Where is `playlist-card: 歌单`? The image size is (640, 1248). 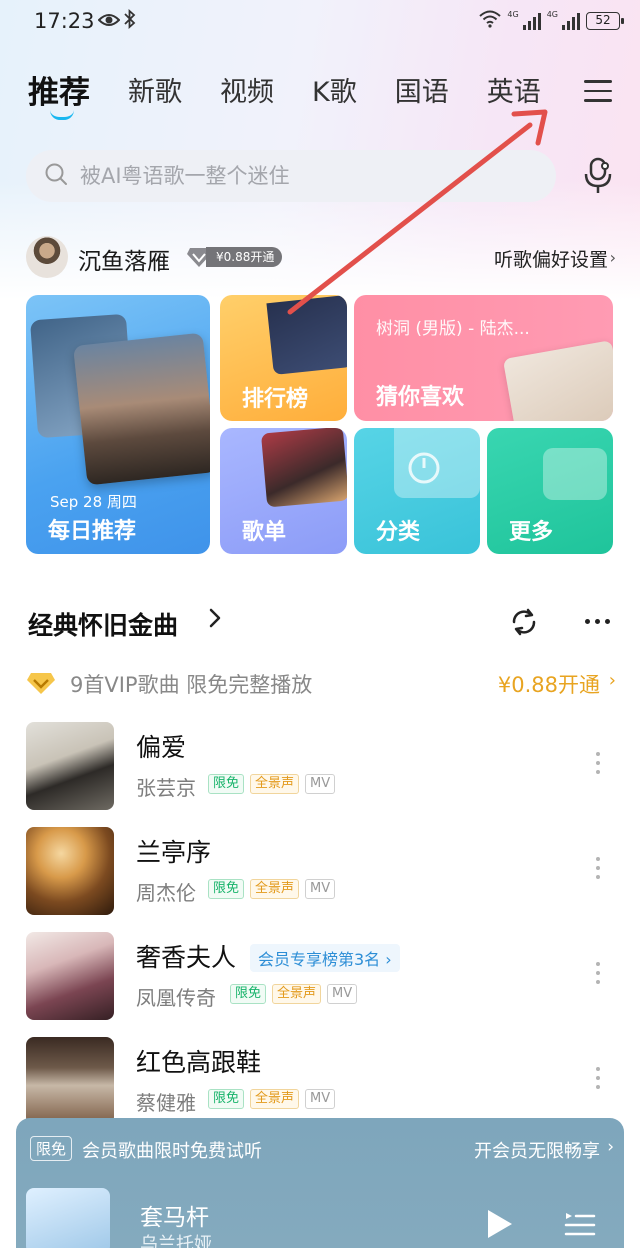 playlist-card: 歌单 is located at coordinates (283, 491).